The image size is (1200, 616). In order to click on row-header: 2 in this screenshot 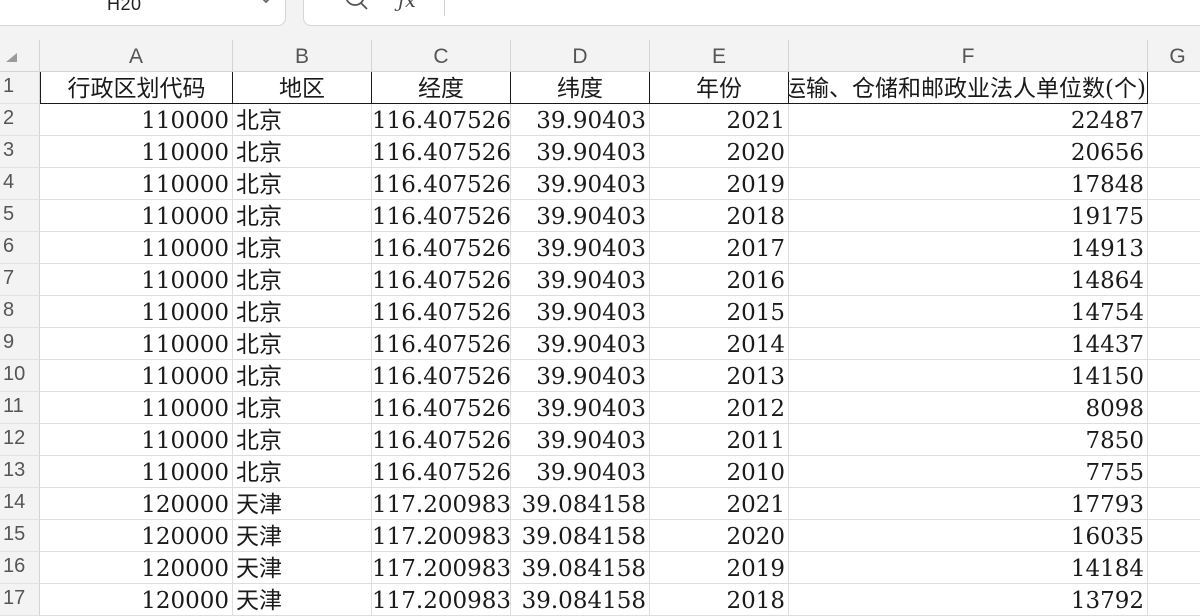, I will do `click(20, 120)`.